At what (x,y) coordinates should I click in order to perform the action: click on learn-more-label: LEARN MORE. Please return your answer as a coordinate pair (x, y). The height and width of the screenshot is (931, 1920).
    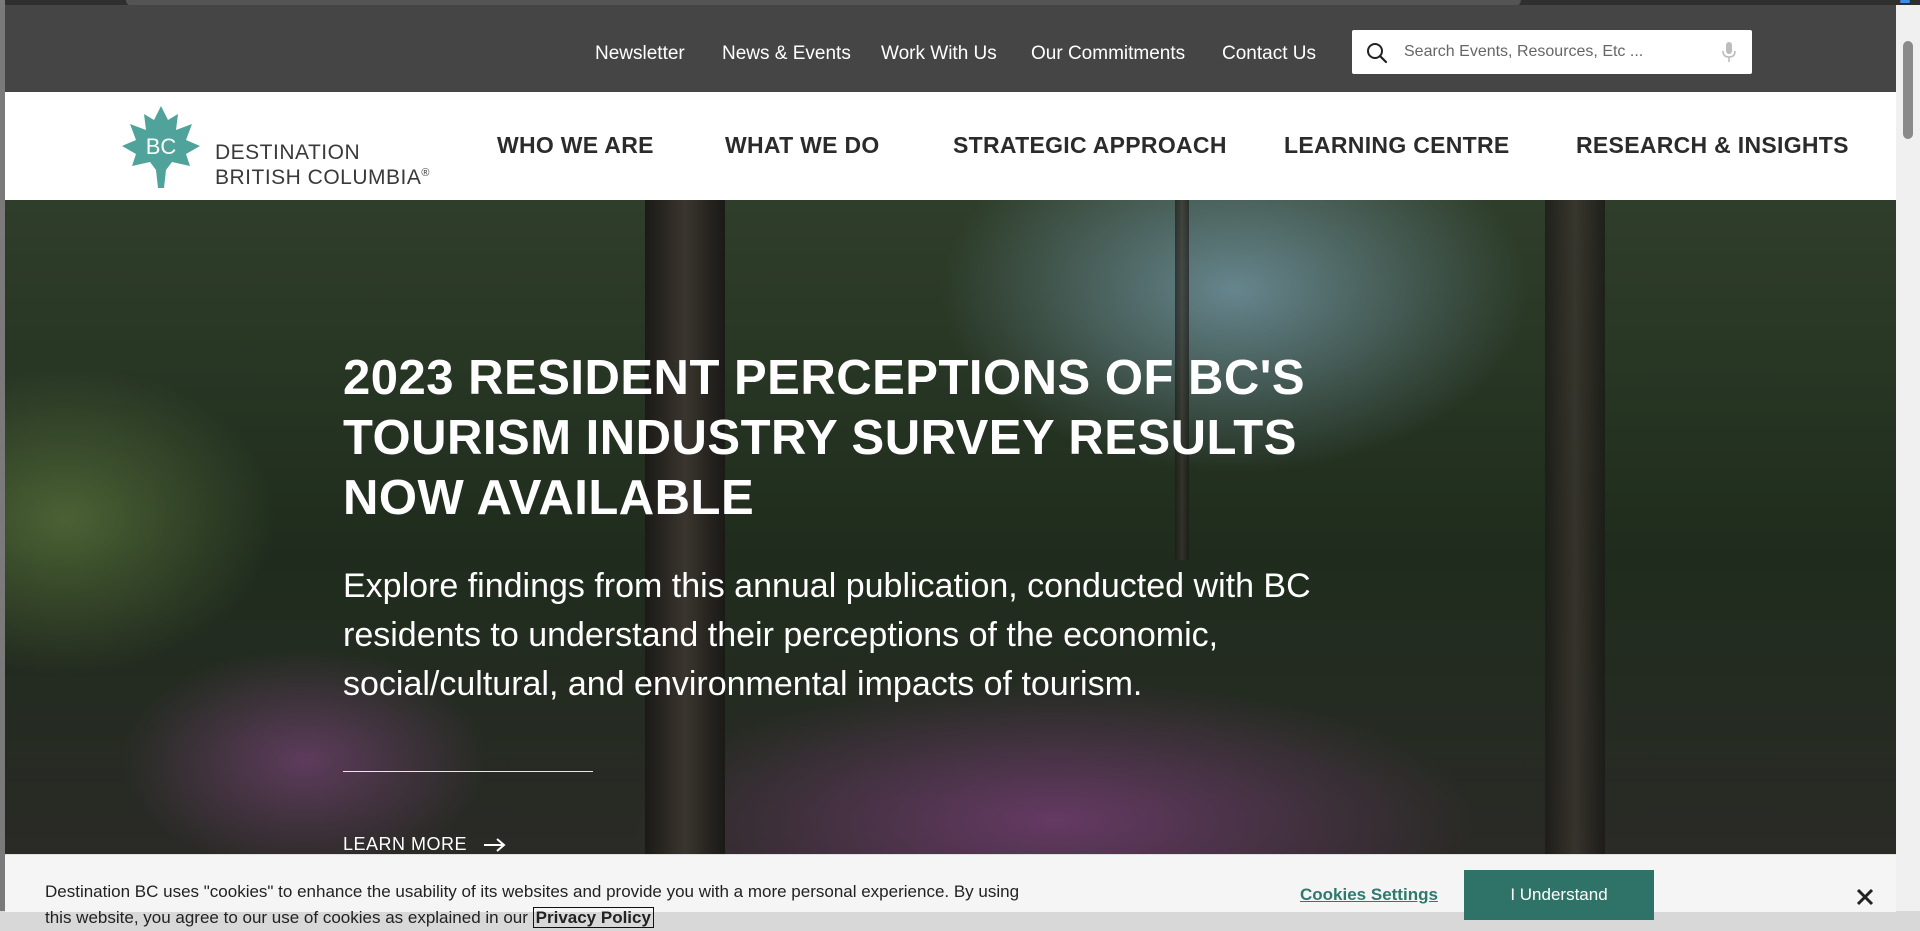
    Looking at the image, I should click on (405, 844).